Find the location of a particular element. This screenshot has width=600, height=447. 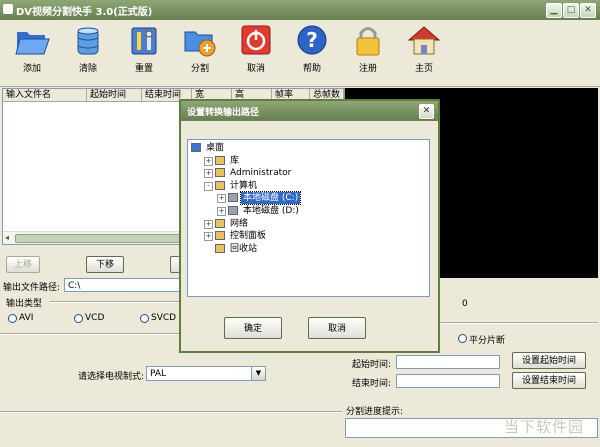

maximize-button: □ is located at coordinates (571, 10).